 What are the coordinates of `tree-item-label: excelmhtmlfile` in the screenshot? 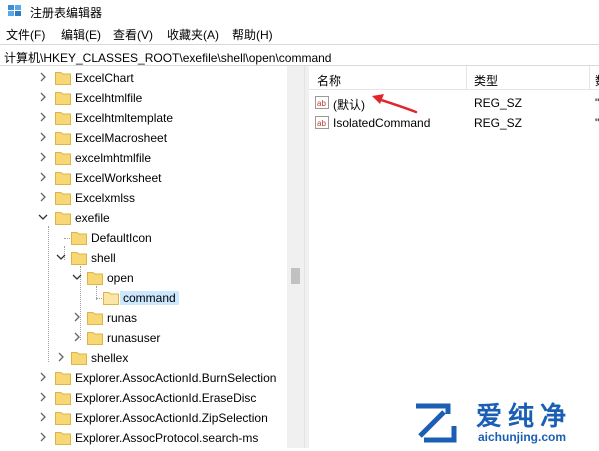 It's located at (113, 158).